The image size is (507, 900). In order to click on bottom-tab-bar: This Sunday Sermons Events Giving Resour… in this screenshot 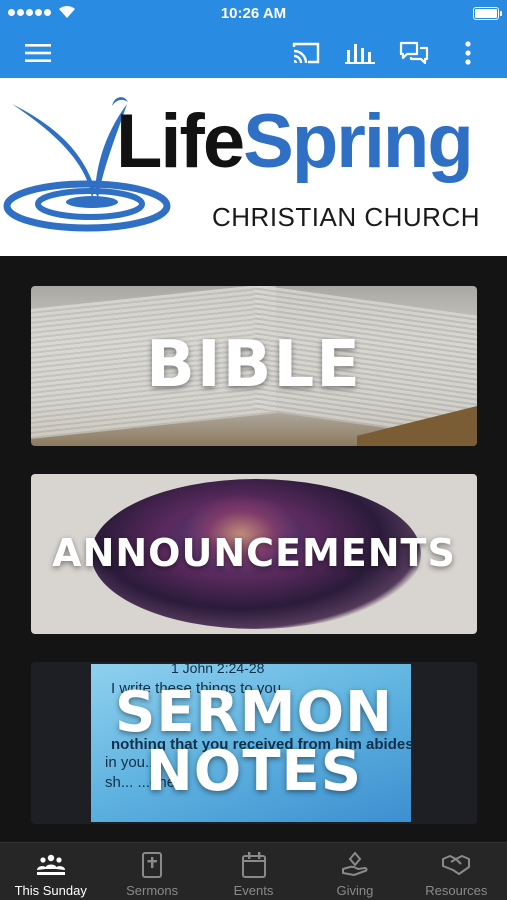, I will do `click(253, 871)`.